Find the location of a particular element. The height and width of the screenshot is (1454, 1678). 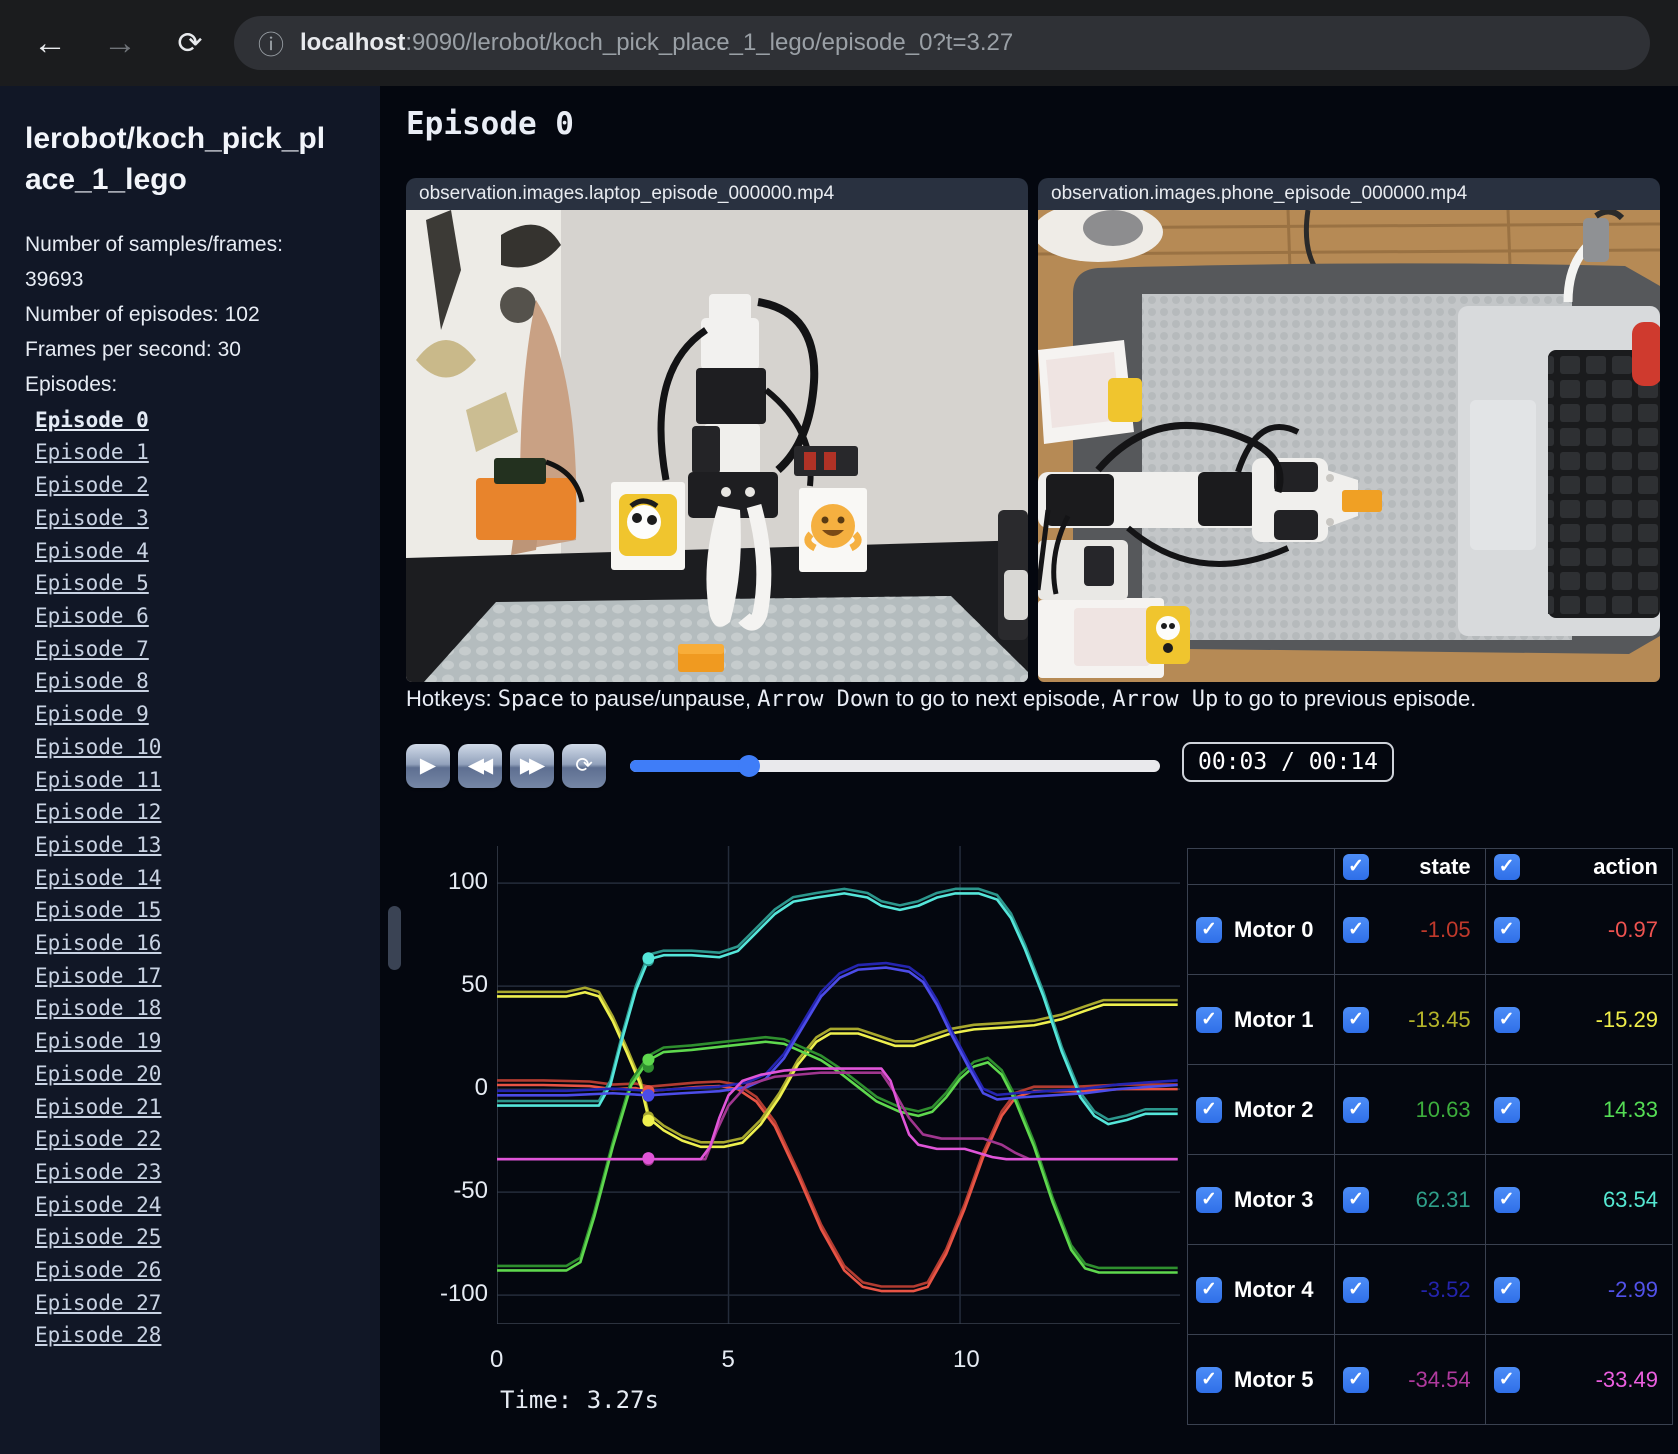

episode-link-28: Episode 28 is located at coordinates (207, 1335).